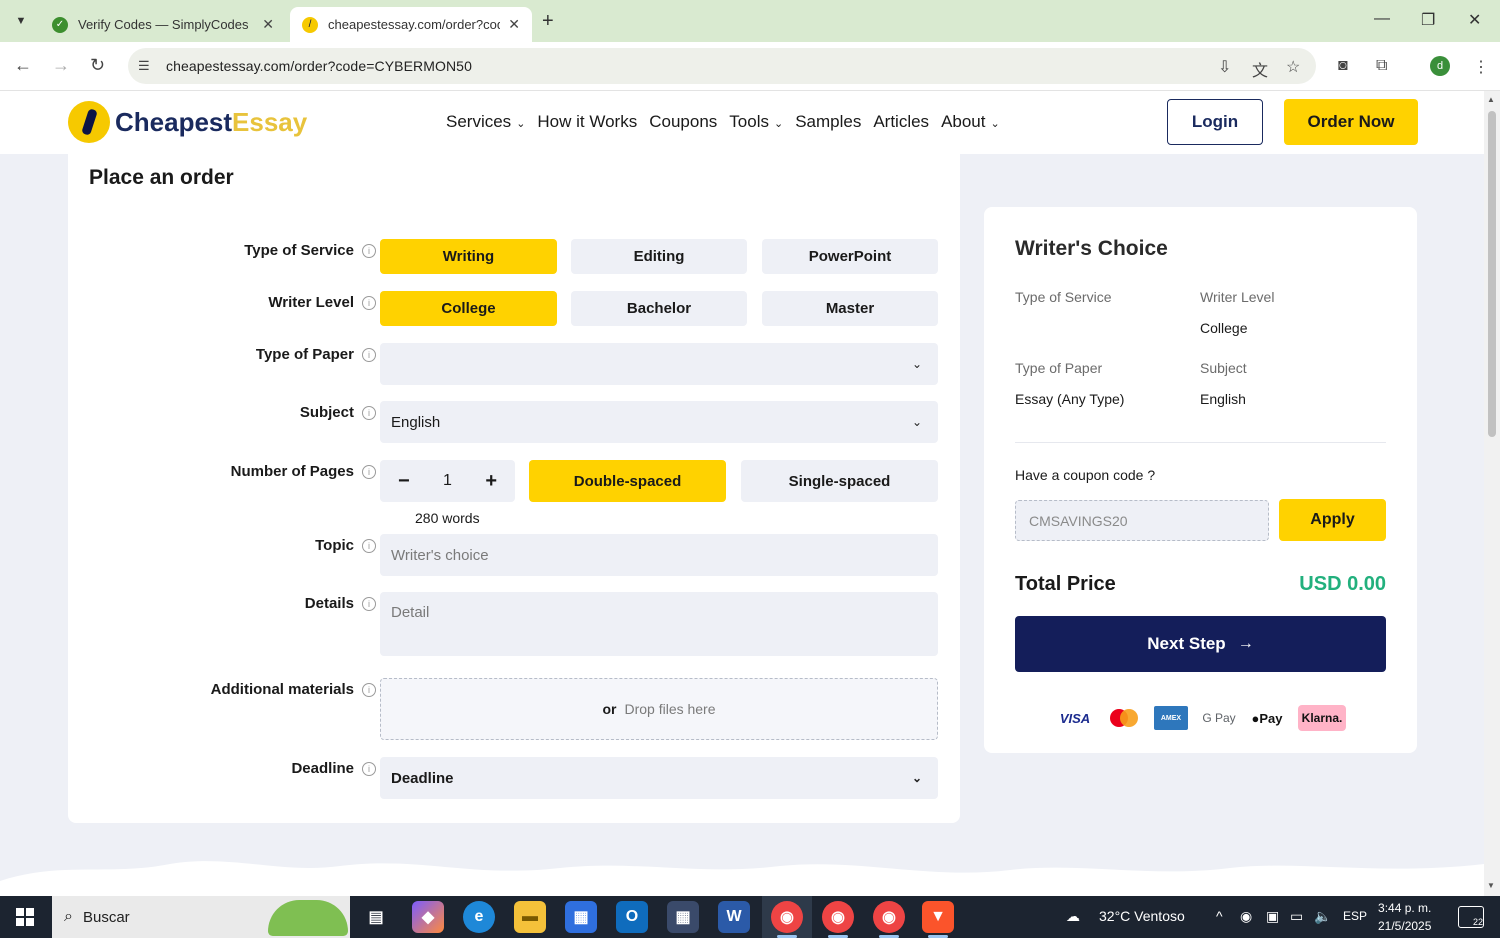 Image resolution: width=1500 pixels, height=938 pixels. Describe the element at coordinates (659, 709) in the screenshot. I see `file-dropzone: or Drop files here` at that location.